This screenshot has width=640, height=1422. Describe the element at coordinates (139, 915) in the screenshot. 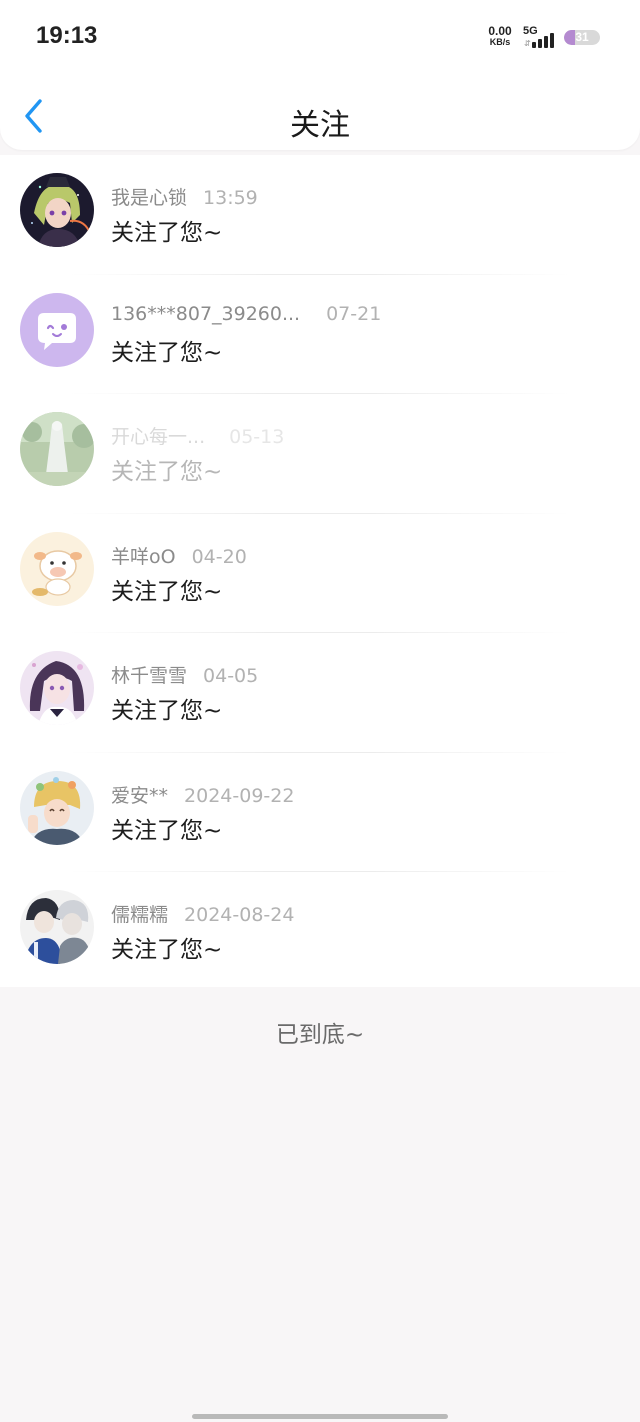

I see `user-name: 儒糯糯` at that location.